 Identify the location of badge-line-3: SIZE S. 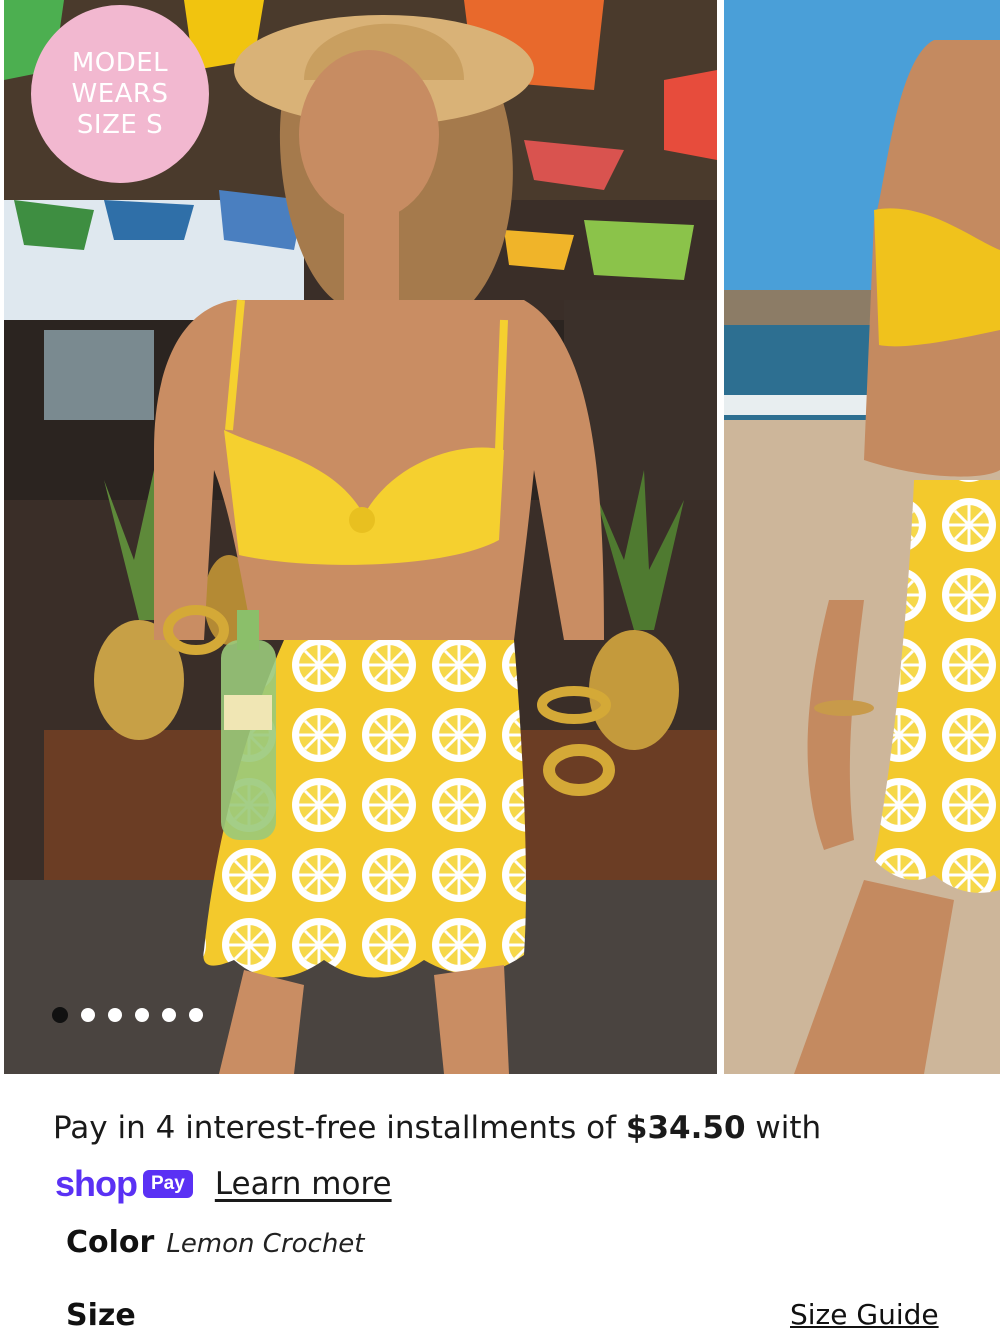
(120, 124).